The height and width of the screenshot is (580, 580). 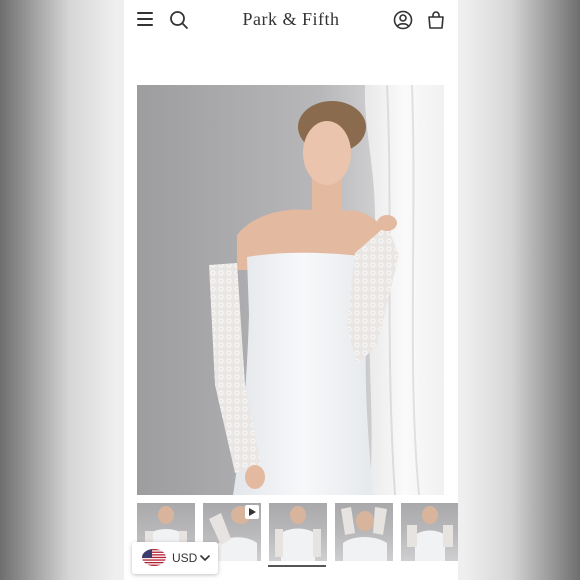 What do you see at coordinates (403, 20) in the screenshot?
I see `account-icon` at bounding box center [403, 20].